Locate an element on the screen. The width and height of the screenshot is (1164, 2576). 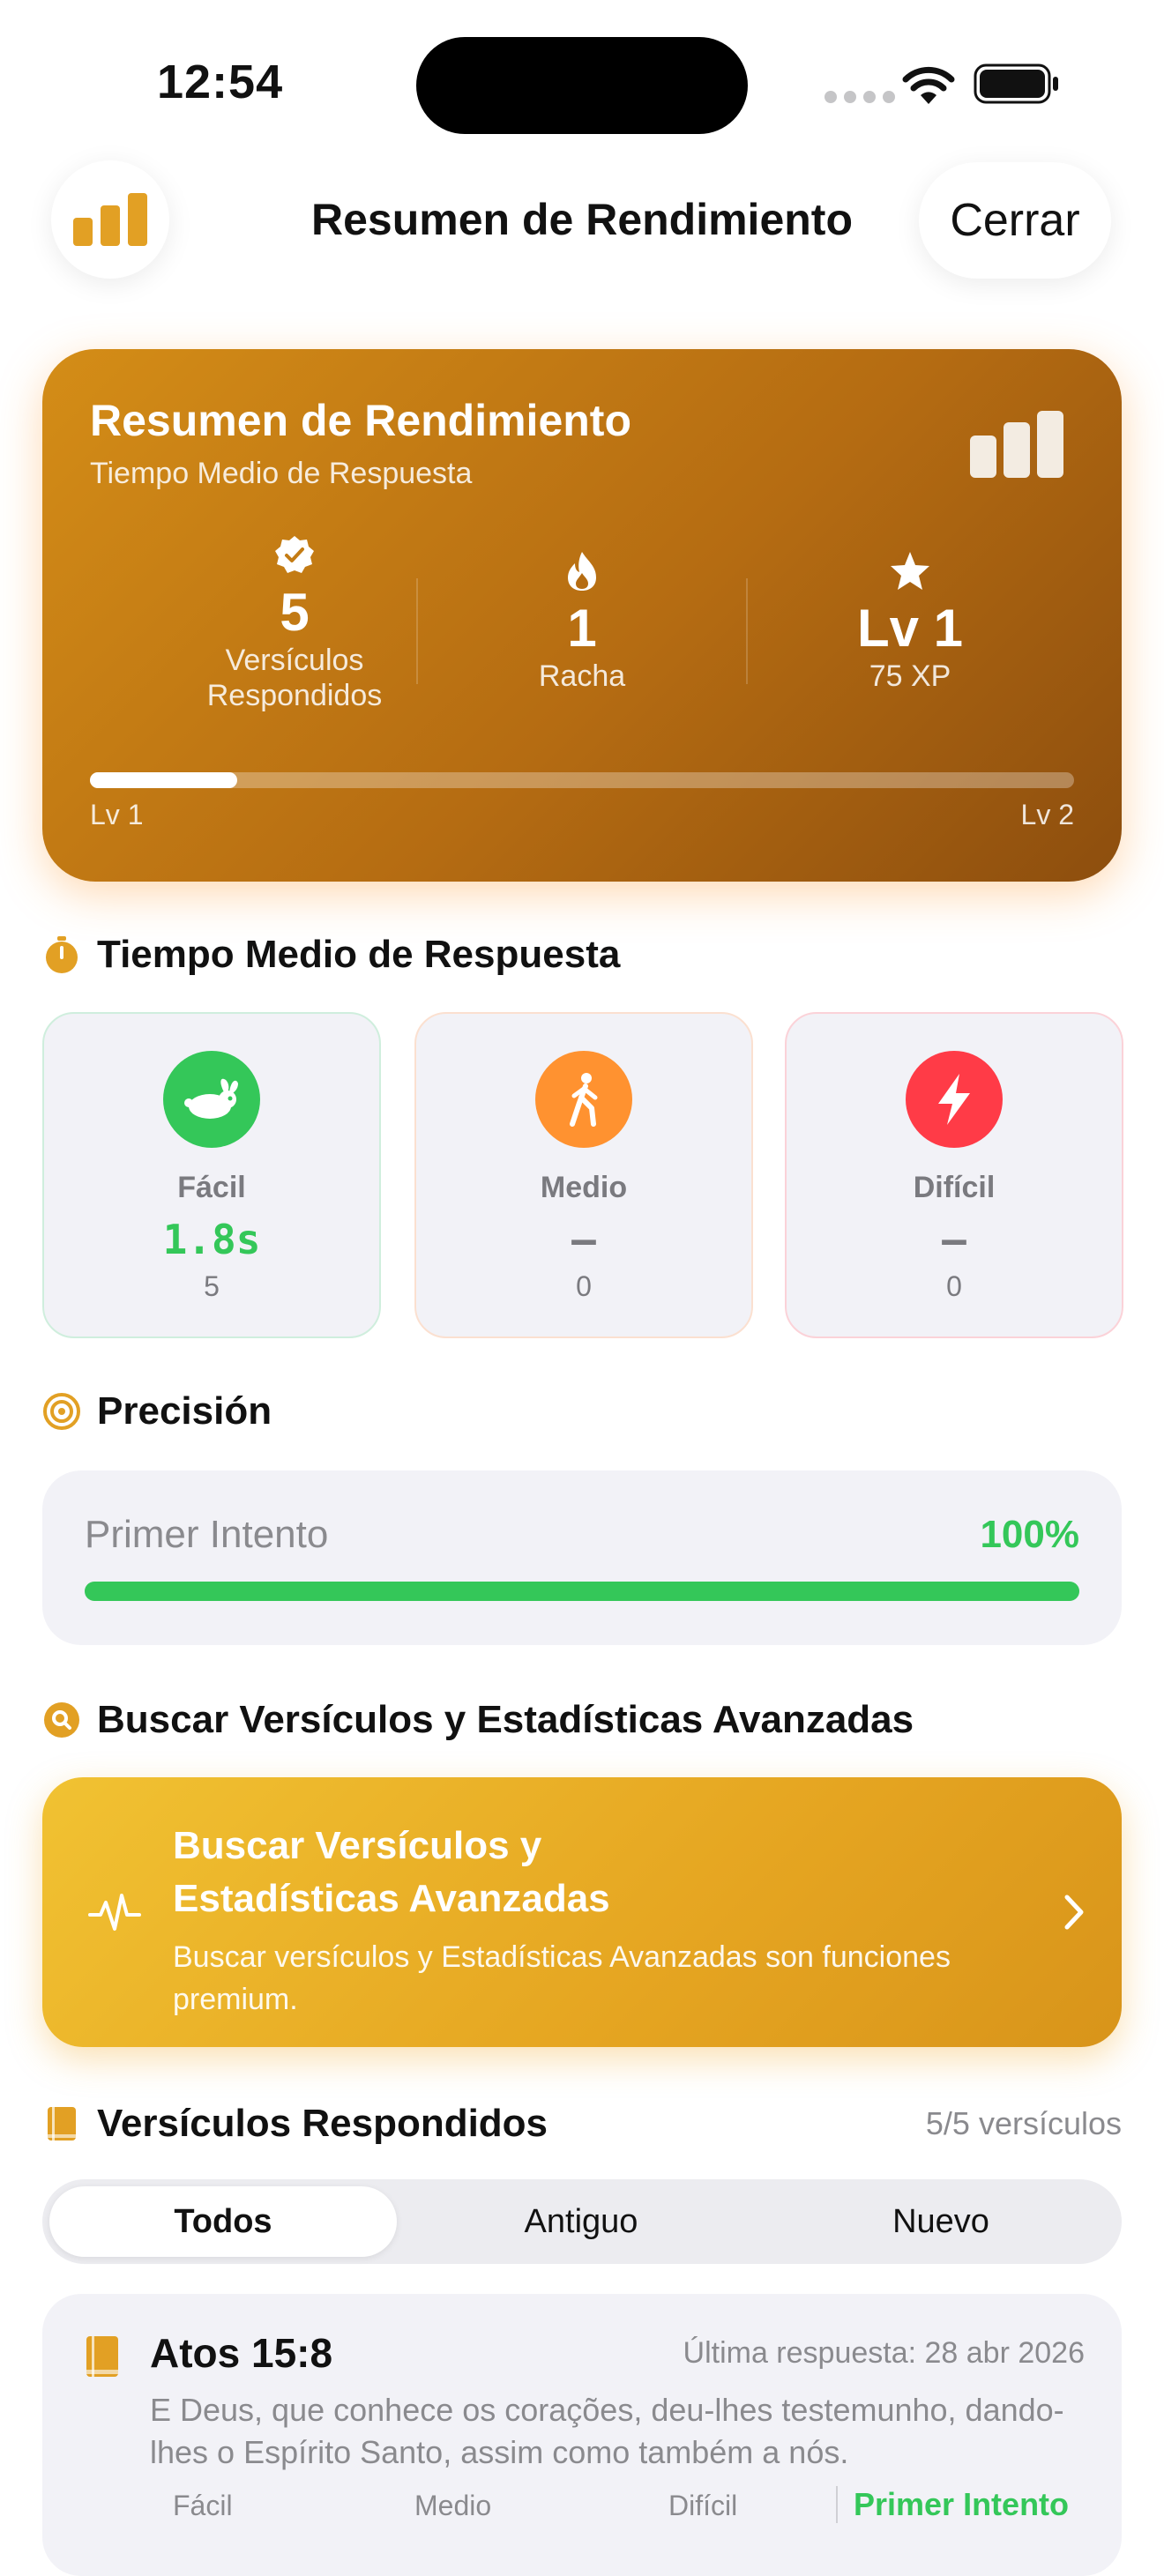
precision-header: Precisión is located at coordinates (157, 1411).